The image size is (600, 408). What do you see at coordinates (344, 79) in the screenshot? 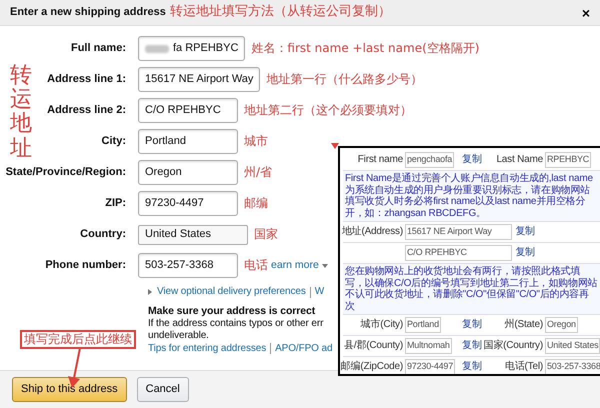
I see `annotation-text: 地址第一行（什么路多少号）` at bounding box center [344, 79].